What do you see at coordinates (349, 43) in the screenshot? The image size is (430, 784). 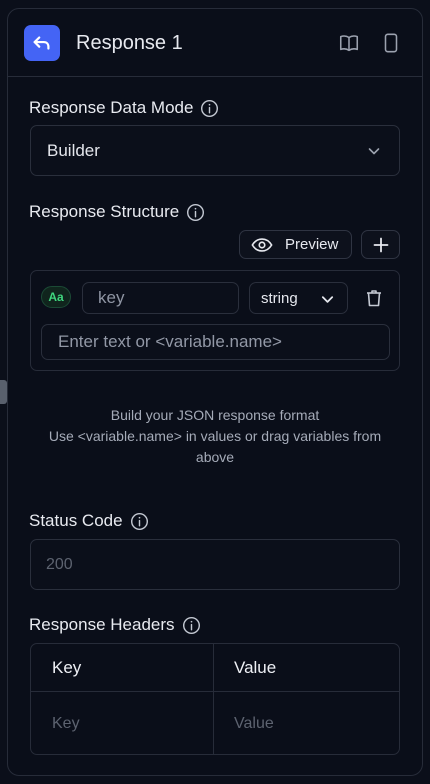 I see `book-open-icon` at bounding box center [349, 43].